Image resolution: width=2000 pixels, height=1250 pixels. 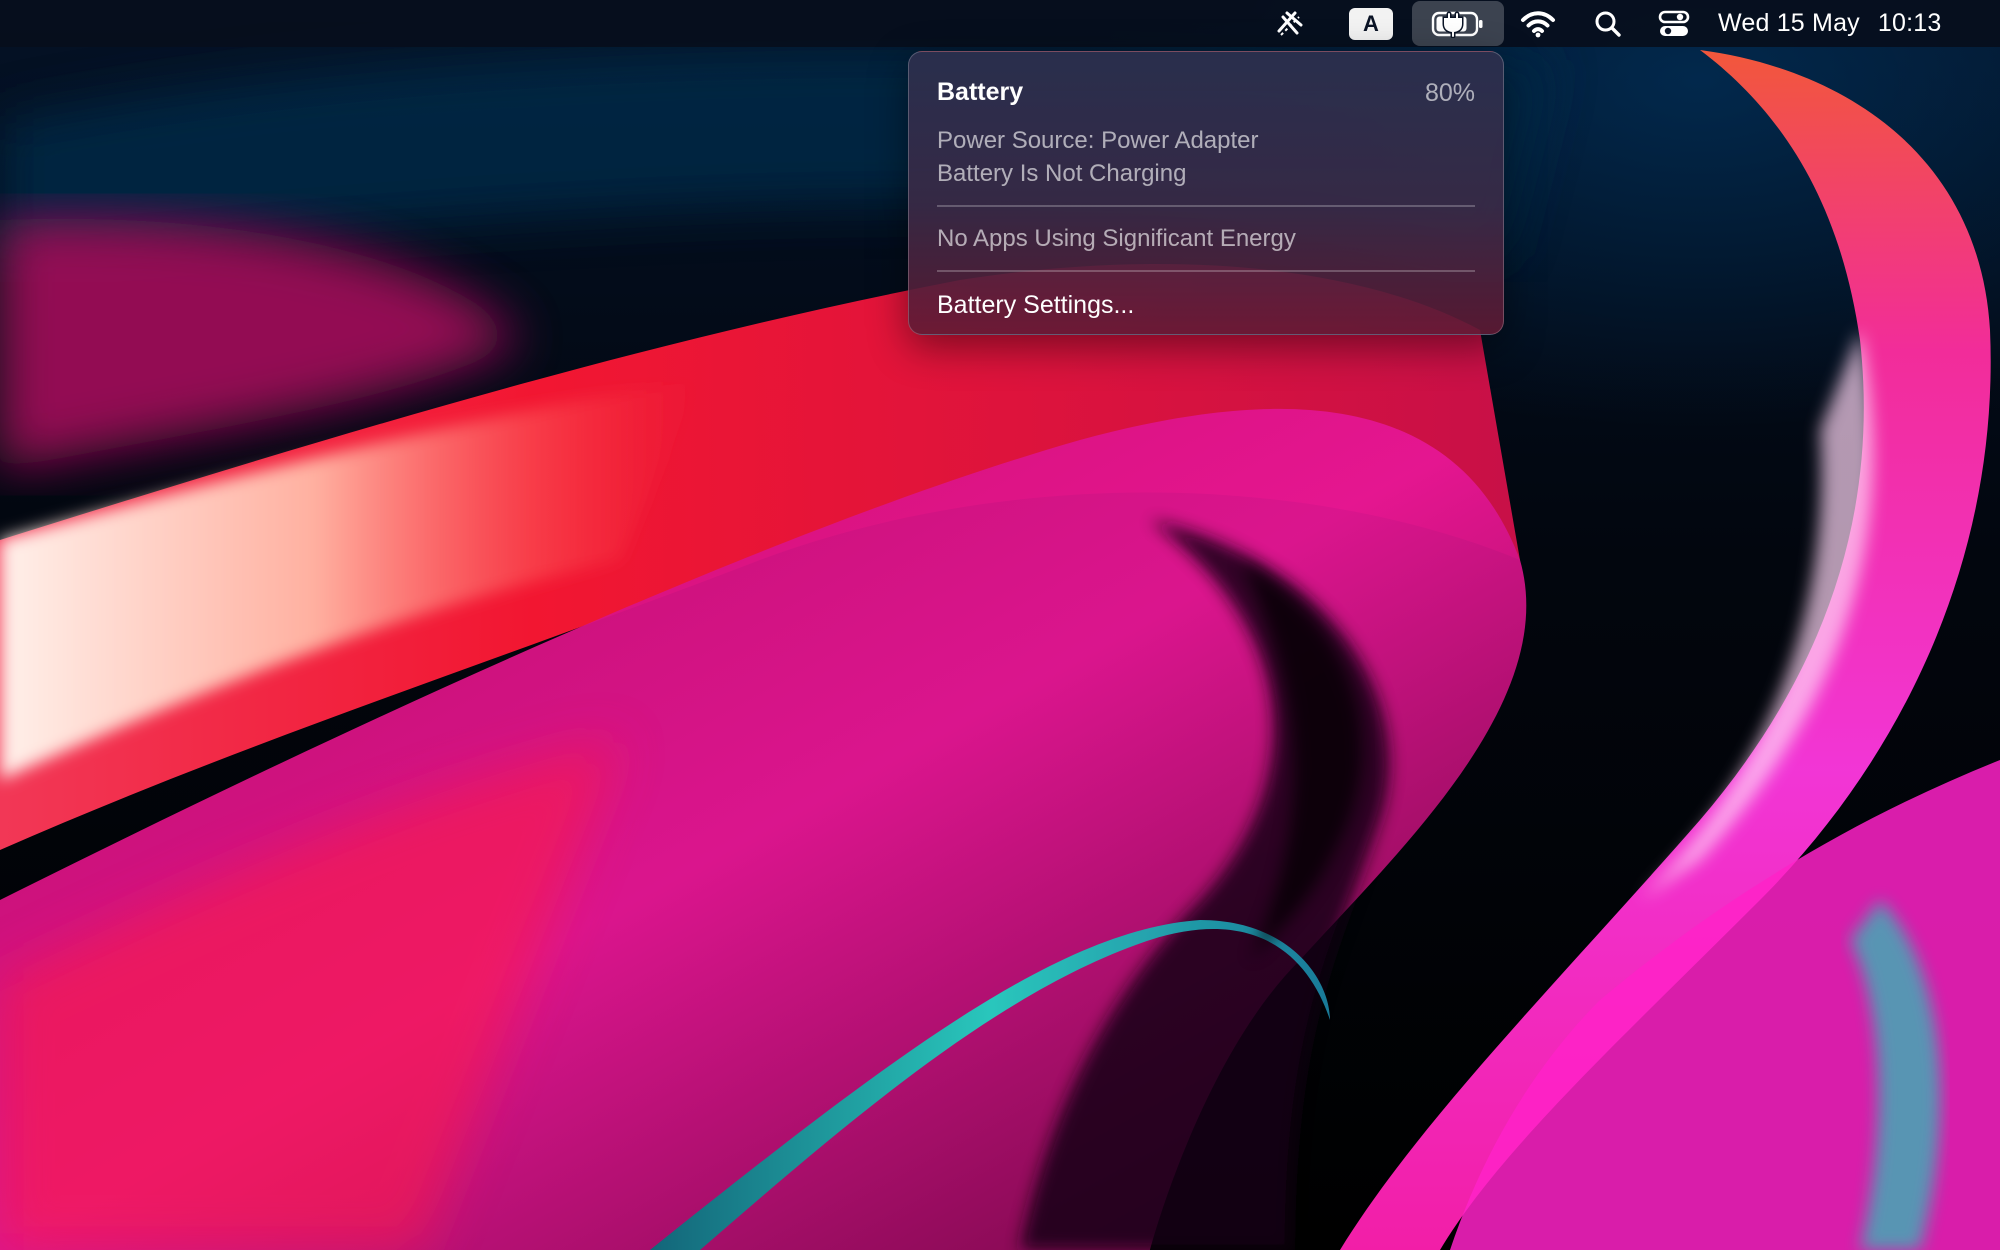 What do you see at coordinates (1674, 23) in the screenshot?
I see `control-center-icon` at bounding box center [1674, 23].